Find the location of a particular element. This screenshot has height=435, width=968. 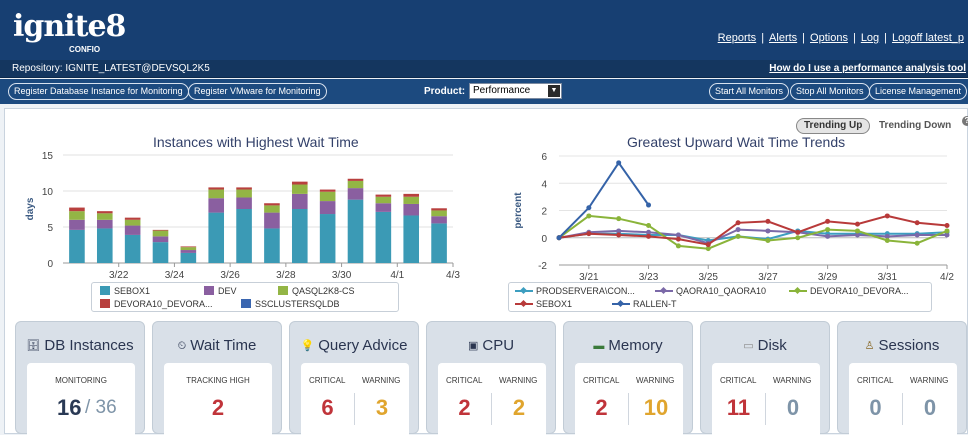

license-management-button: License Management is located at coordinates (918, 91).